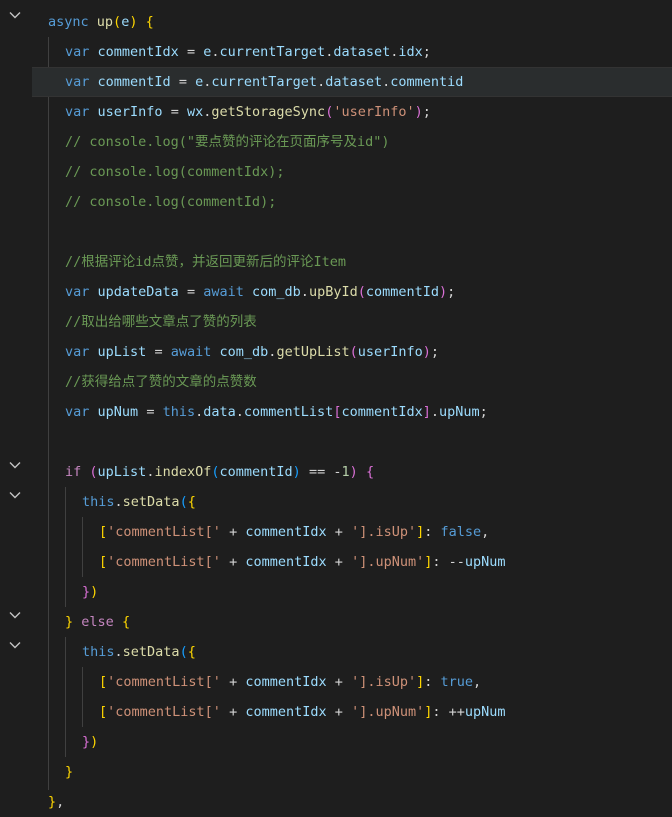 This screenshot has height=817, width=672. I want to click on line-text: if (upList.indexOf(commentId) == -1) {, so click(220, 472).